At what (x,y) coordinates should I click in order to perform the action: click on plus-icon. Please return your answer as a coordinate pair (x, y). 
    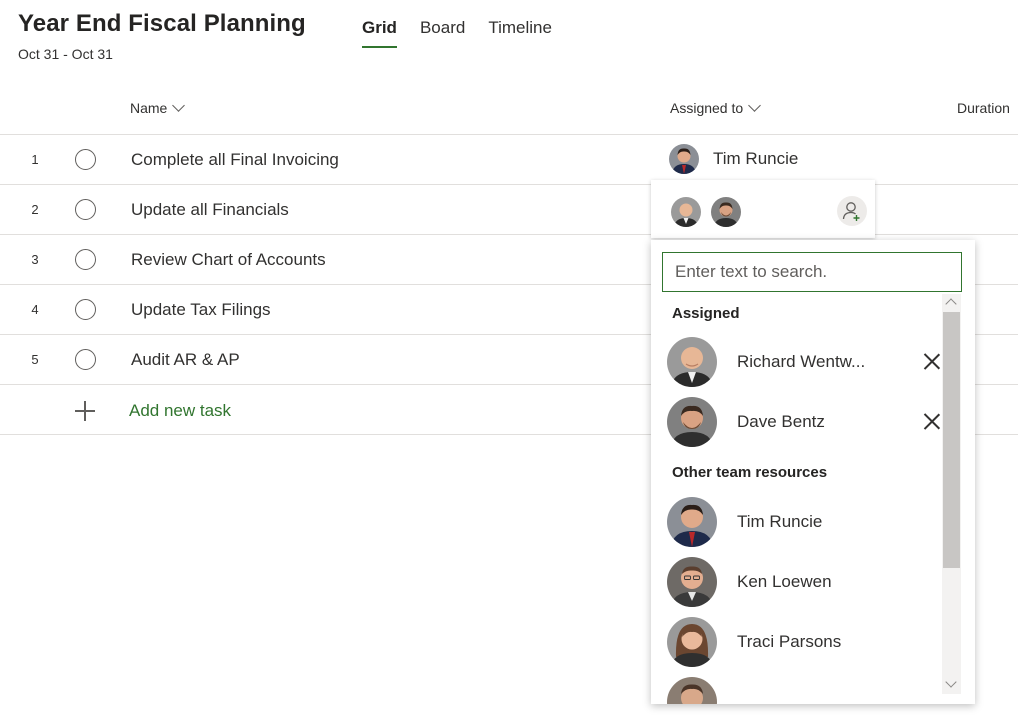
    Looking at the image, I should click on (85, 411).